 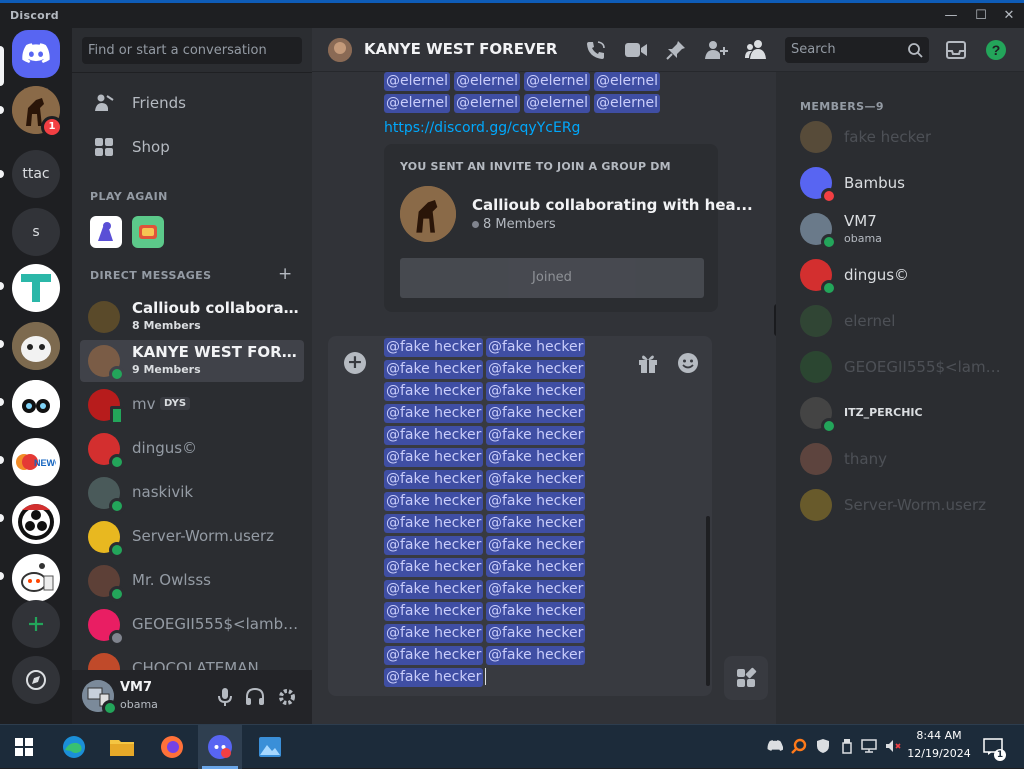 What do you see at coordinates (900, 413) in the screenshot?
I see `member-item: ITZ_PERCHIC` at bounding box center [900, 413].